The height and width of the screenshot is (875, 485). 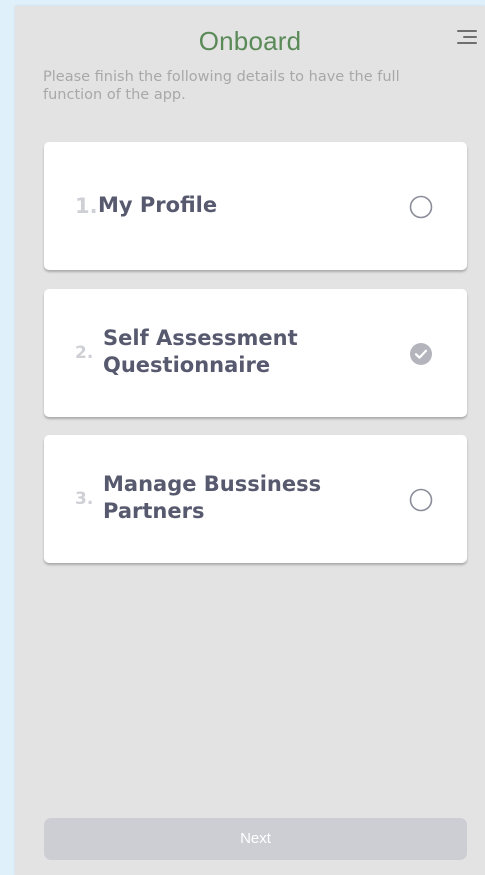 I want to click on step-card-business-partners: 3. Manage Bussiness Partners, so click(x=255, y=499).